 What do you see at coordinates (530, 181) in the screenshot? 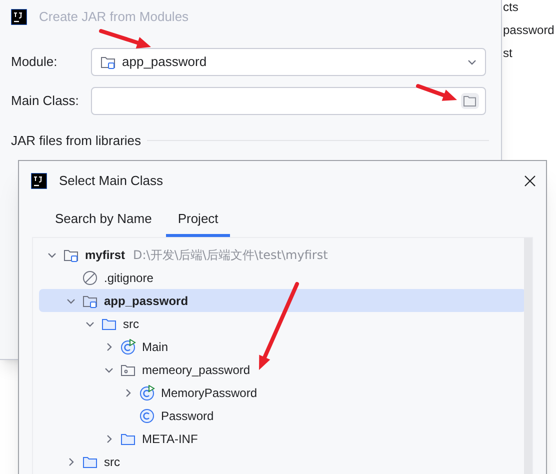
I see `close-icon` at bounding box center [530, 181].